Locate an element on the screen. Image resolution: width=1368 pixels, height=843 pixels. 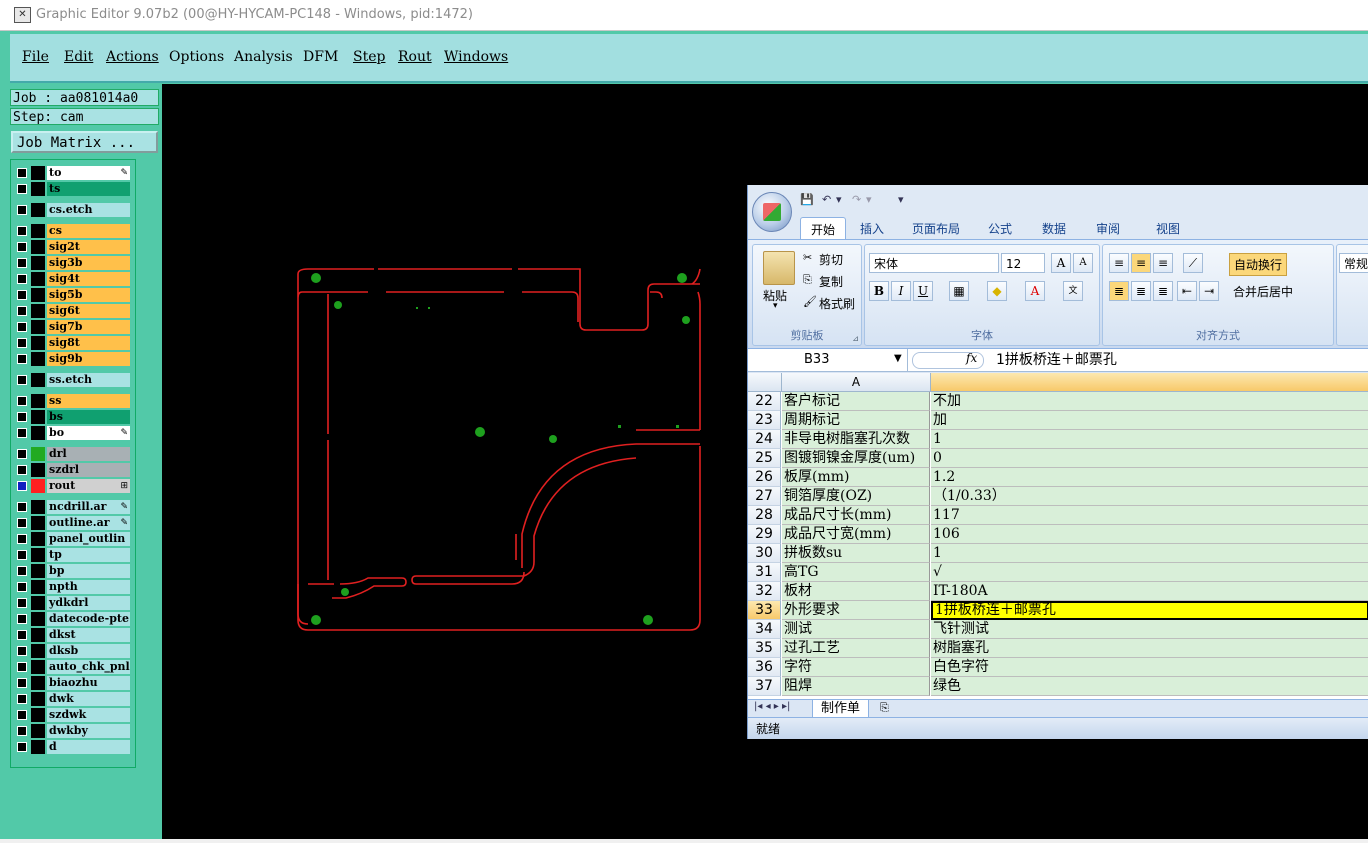
layer-row-dwkby: dwkby is located at coordinates (72, 731).